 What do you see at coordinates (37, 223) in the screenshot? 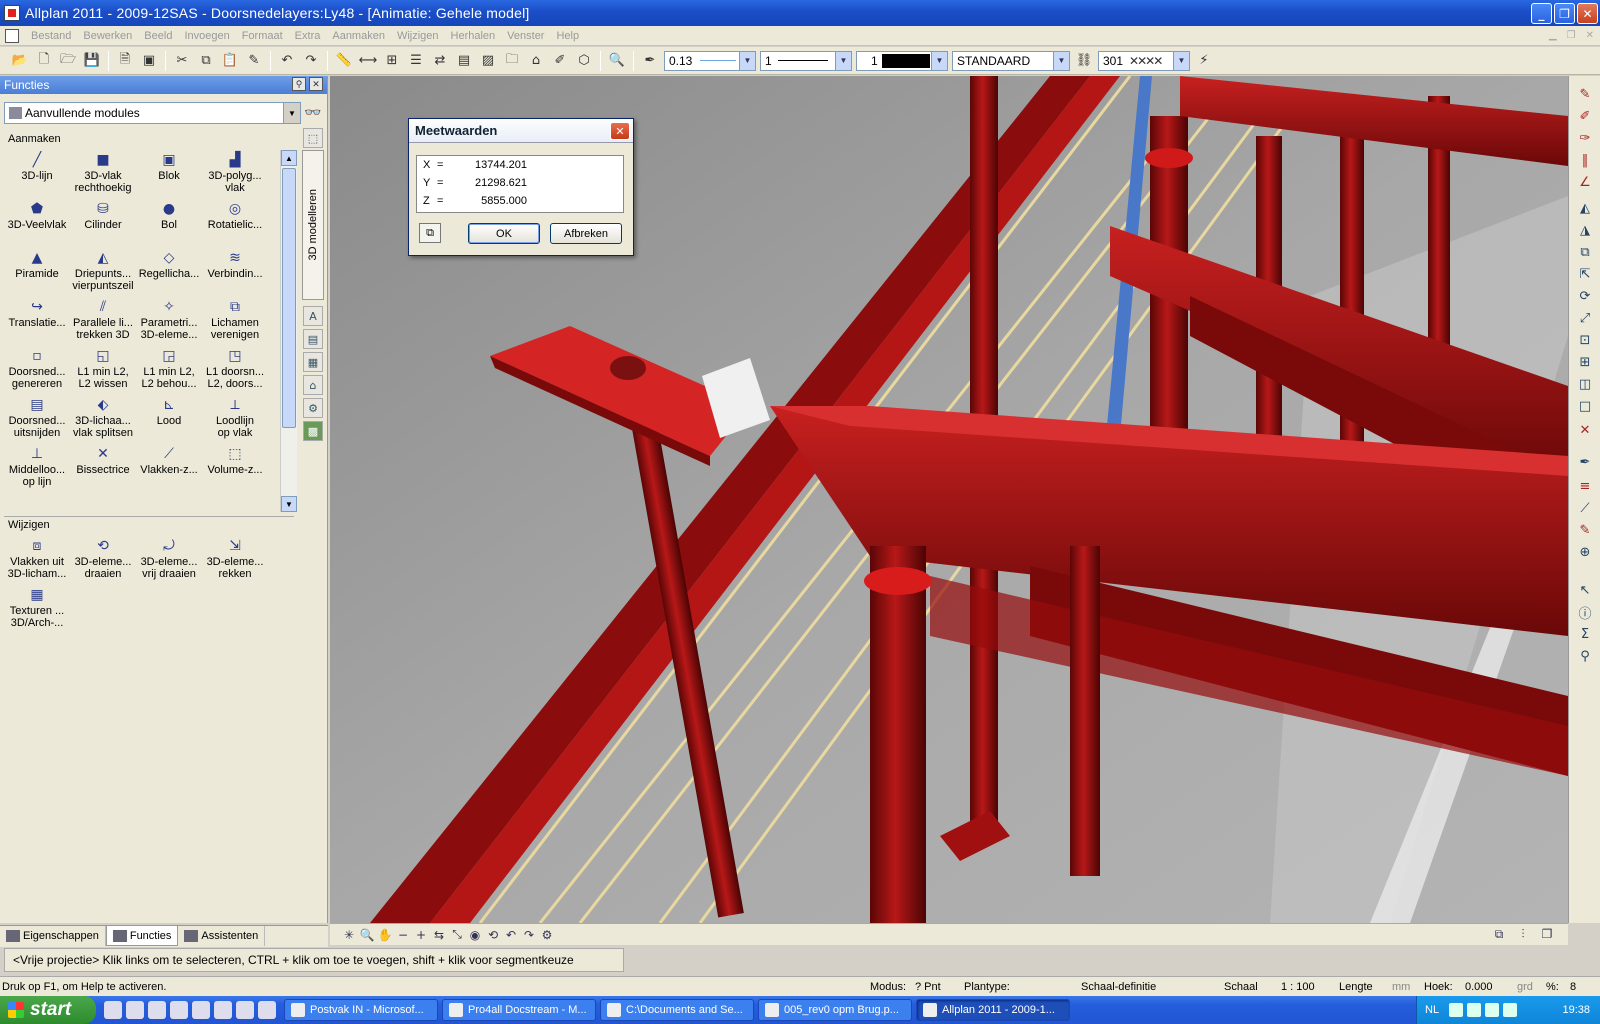
I see `tool-polyhedron: ⬟ 3D-Veelvlak` at bounding box center [37, 223].